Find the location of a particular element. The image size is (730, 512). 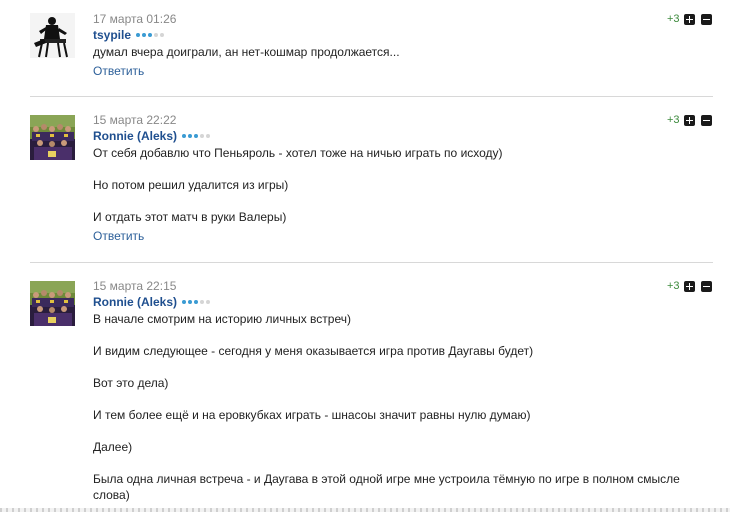

author-link: tsypile is located at coordinates (112, 35).